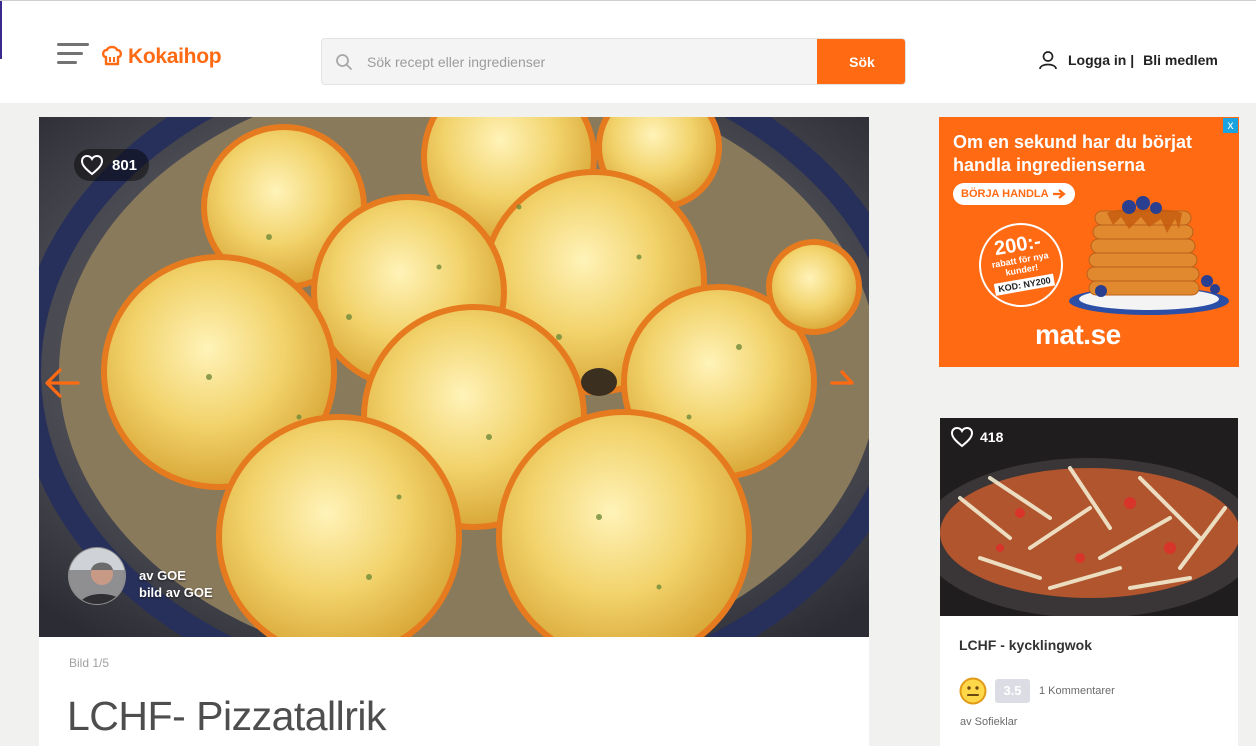 Image resolution: width=1256 pixels, height=746 pixels. Describe the element at coordinates (1012, 691) in the screenshot. I see `rating-score: 3.5` at that location.